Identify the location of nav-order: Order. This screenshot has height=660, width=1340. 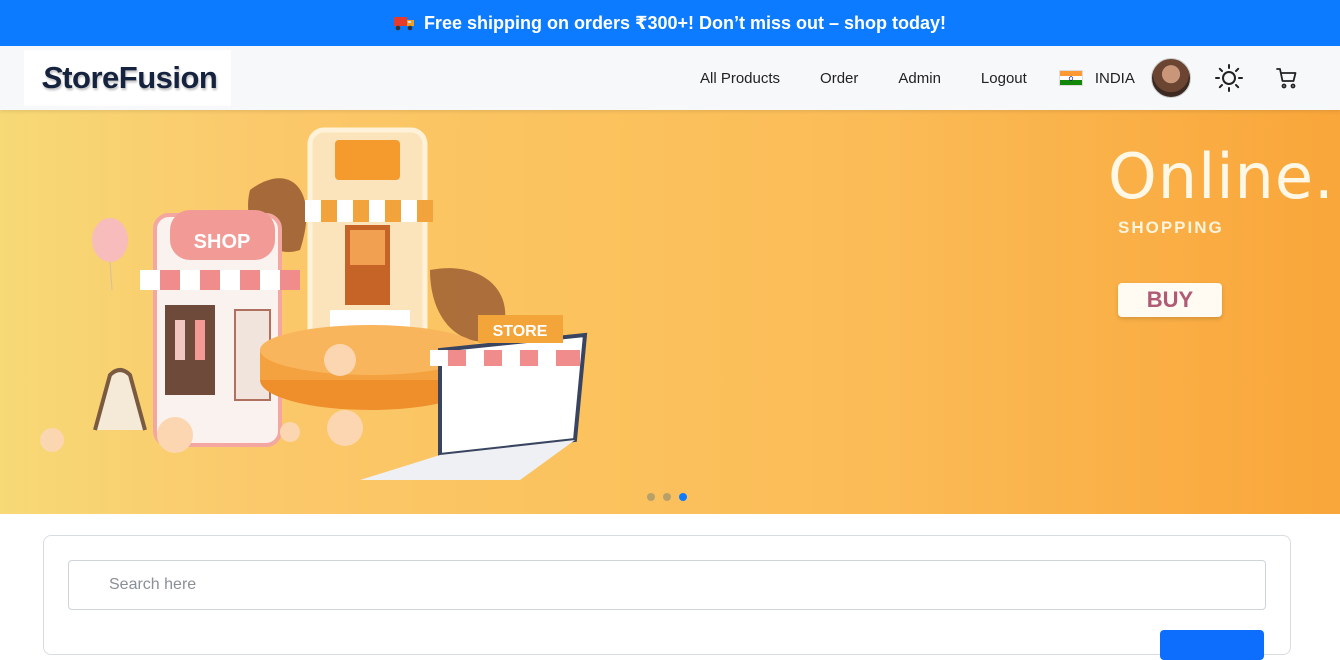
(839, 78).